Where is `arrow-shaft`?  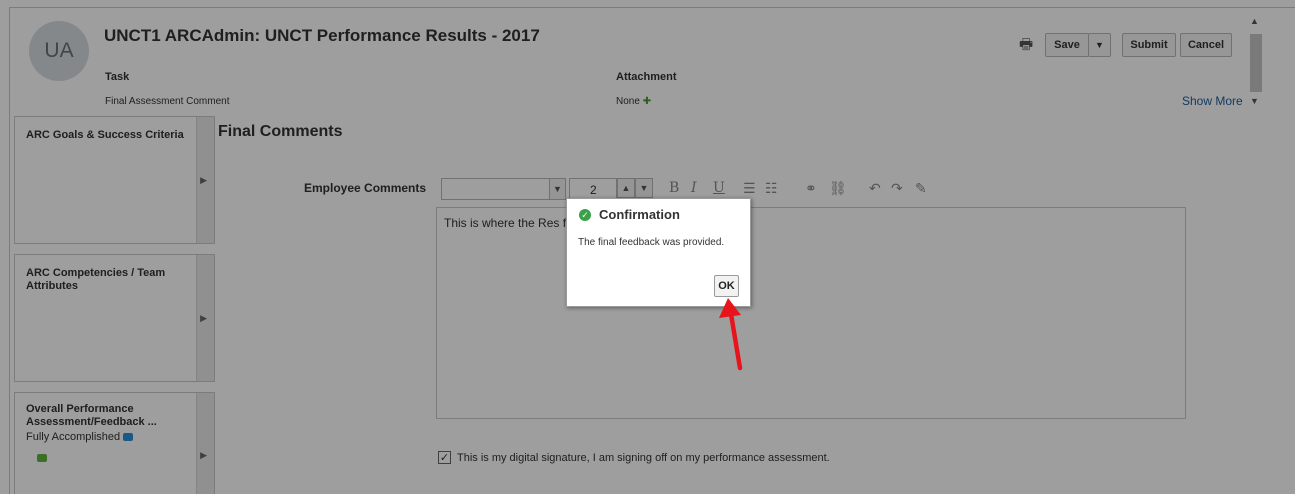
arrow-shaft is located at coordinates (735, 341).